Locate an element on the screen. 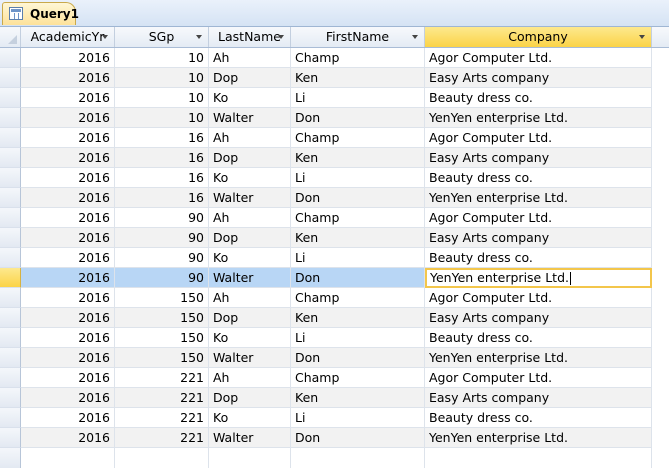  table-row: 2016 10 Walter Don YenYen enterprise Ltd. is located at coordinates (334, 118).